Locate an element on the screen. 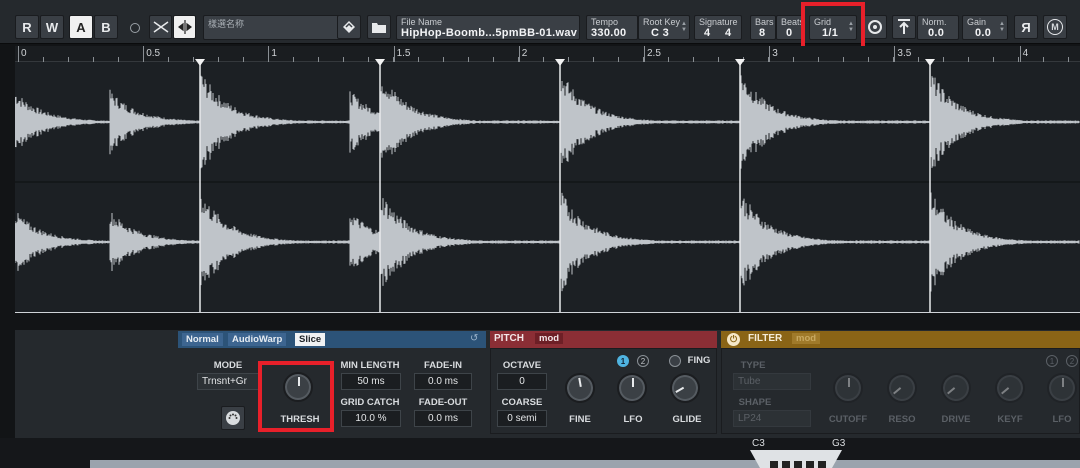 The image size is (1080, 468). record-icon is located at coordinates (135, 28).